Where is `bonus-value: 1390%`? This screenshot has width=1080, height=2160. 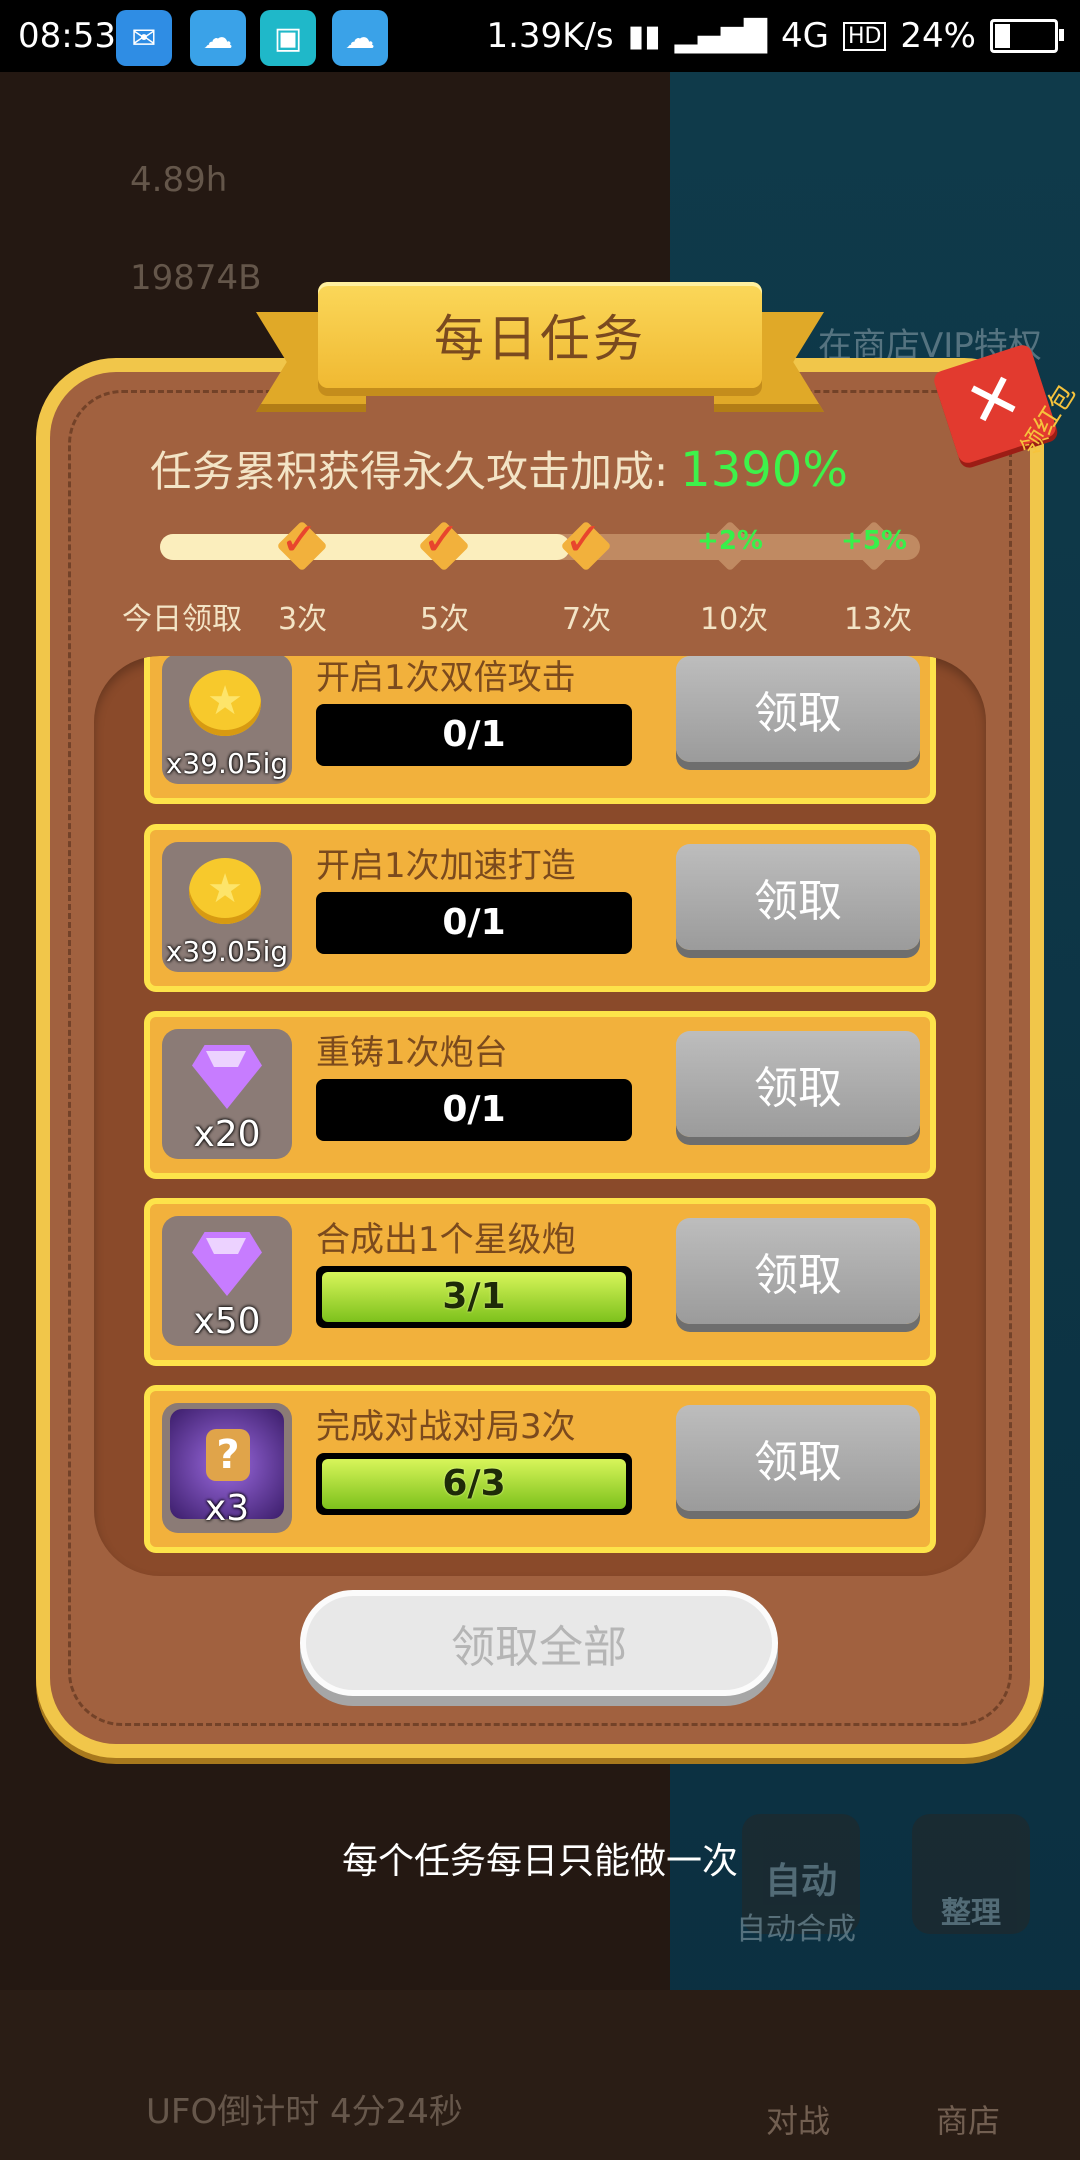 bonus-value: 1390% is located at coordinates (764, 470).